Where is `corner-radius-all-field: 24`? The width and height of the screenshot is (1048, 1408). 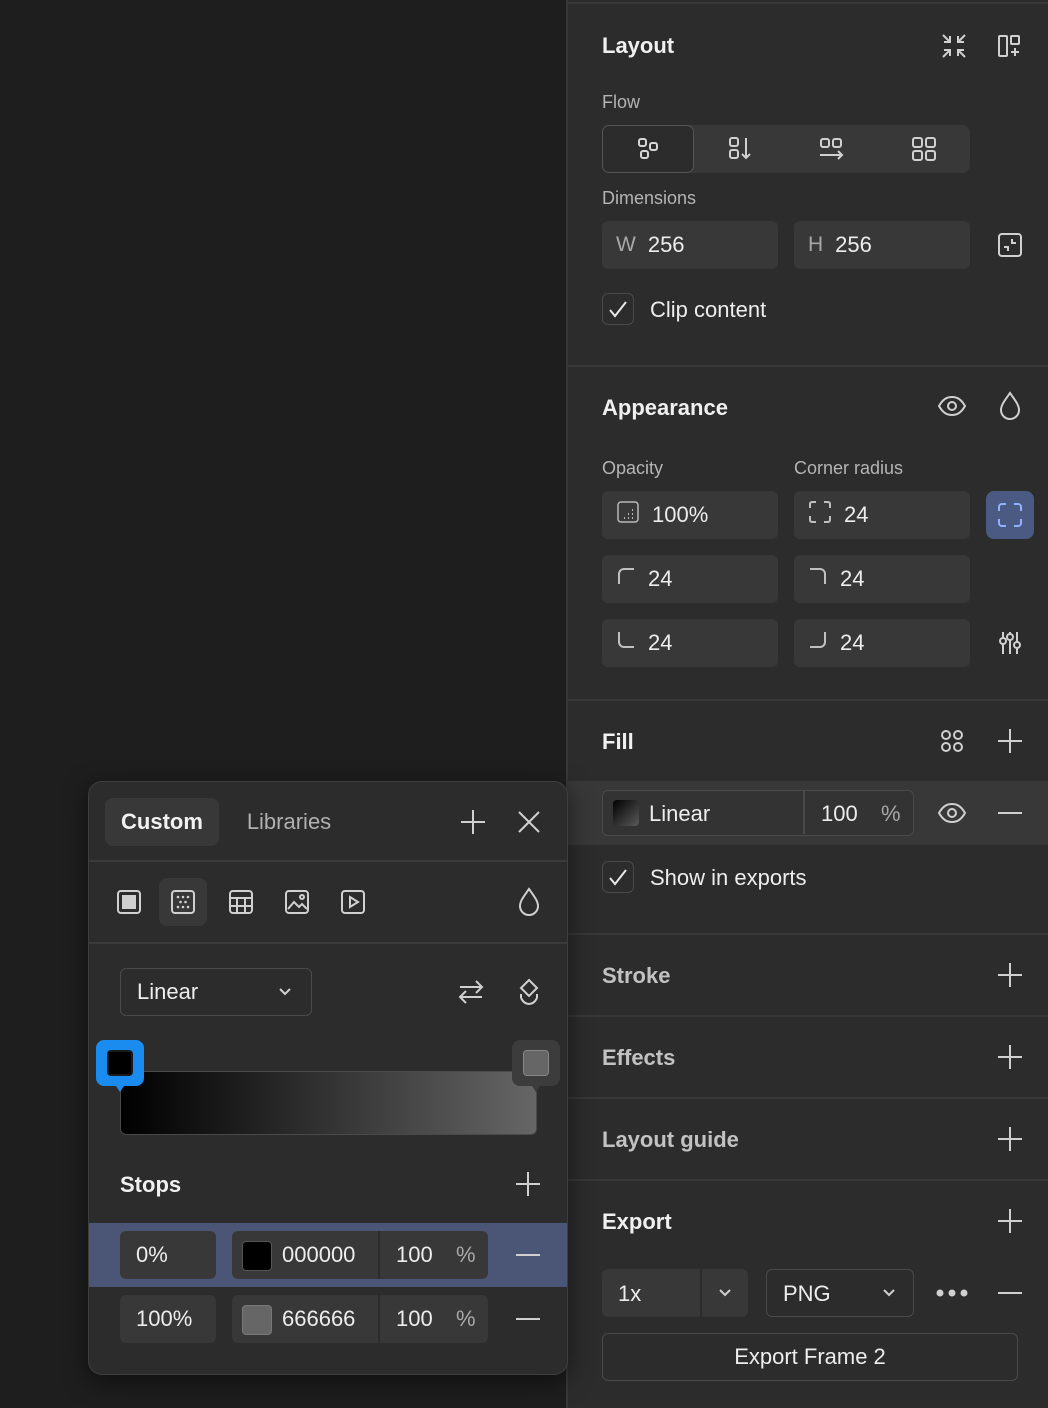
corner-radius-all-field: 24 is located at coordinates (882, 515).